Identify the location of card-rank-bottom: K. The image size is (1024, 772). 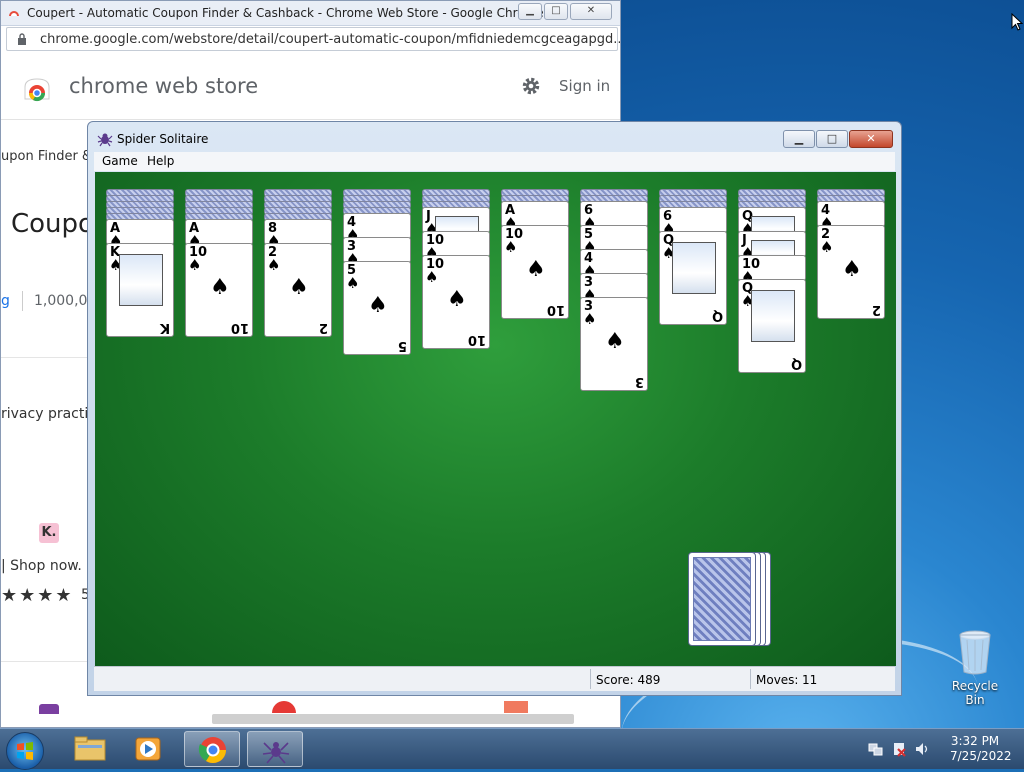
(164, 327).